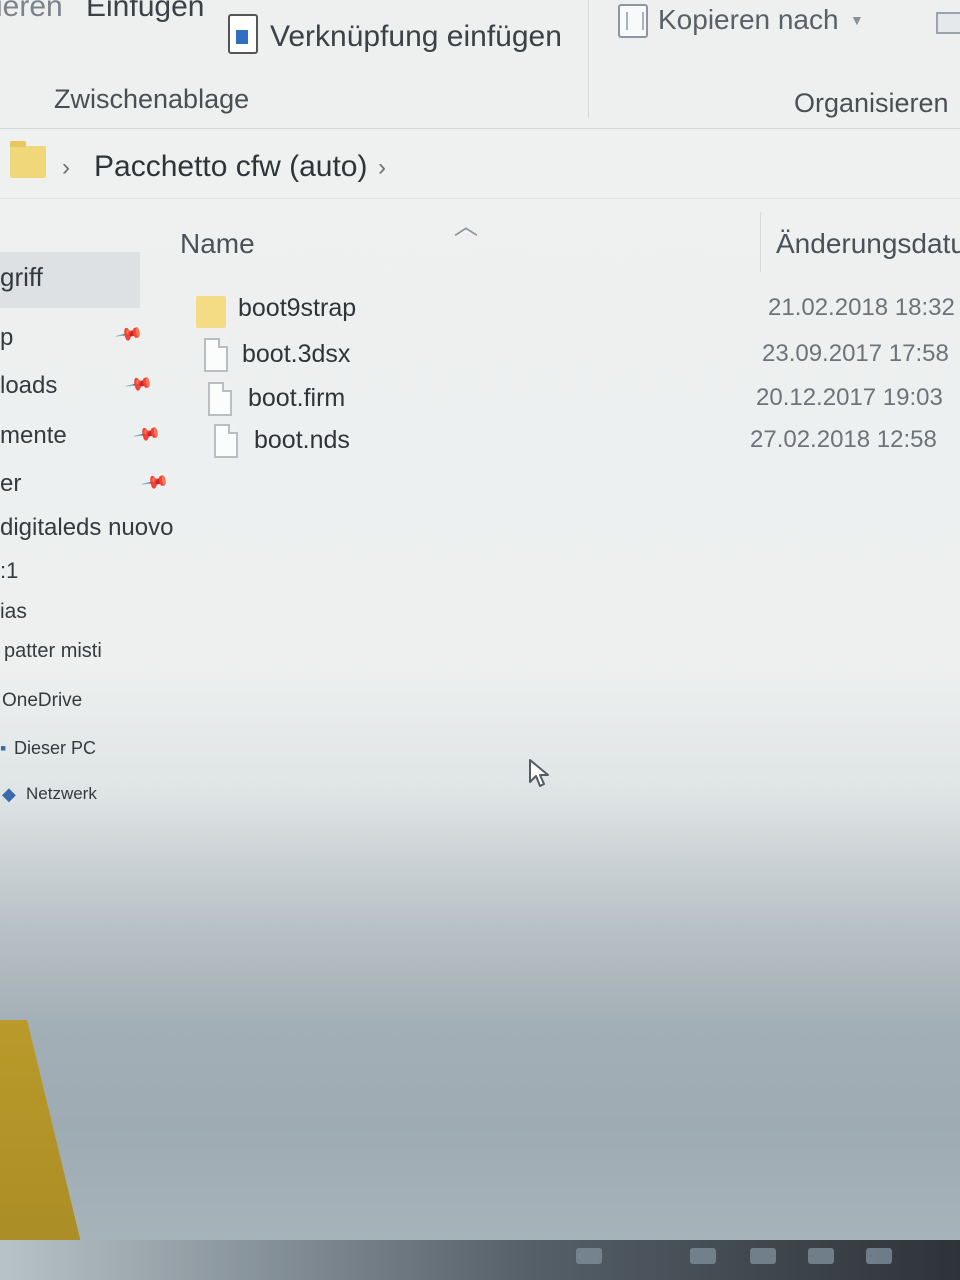  Describe the element at coordinates (61, 794) in the screenshot. I see `nav-item-network: Netzwerk` at that location.